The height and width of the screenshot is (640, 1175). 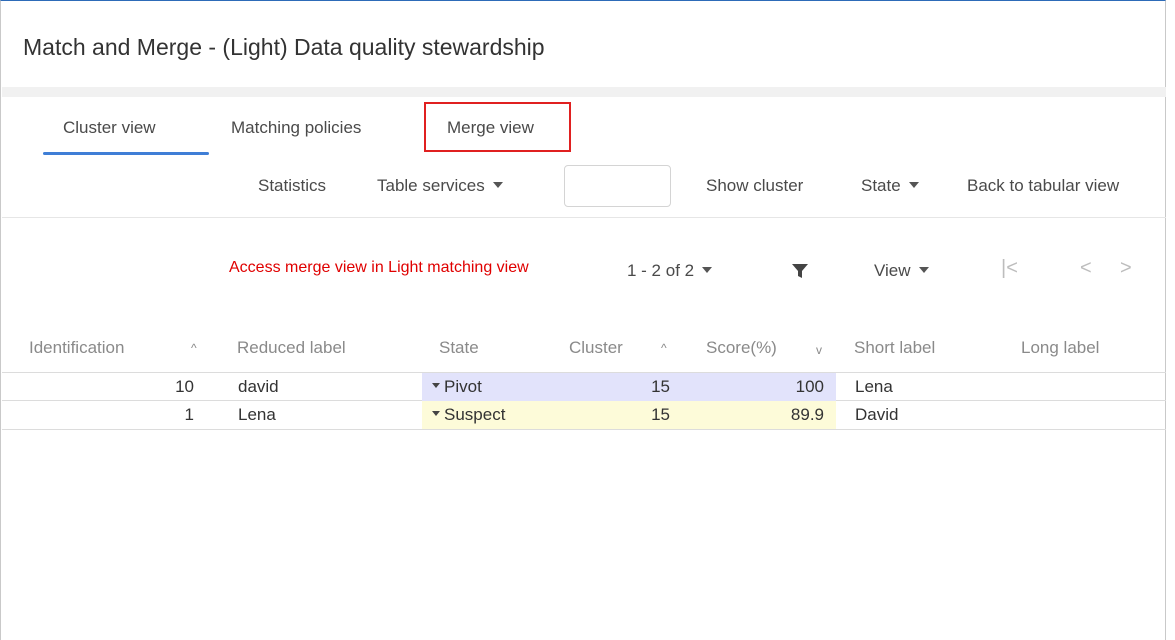 What do you see at coordinates (881, 185) in the screenshot?
I see `state-menu-label: State` at bounding box center [881, 185].